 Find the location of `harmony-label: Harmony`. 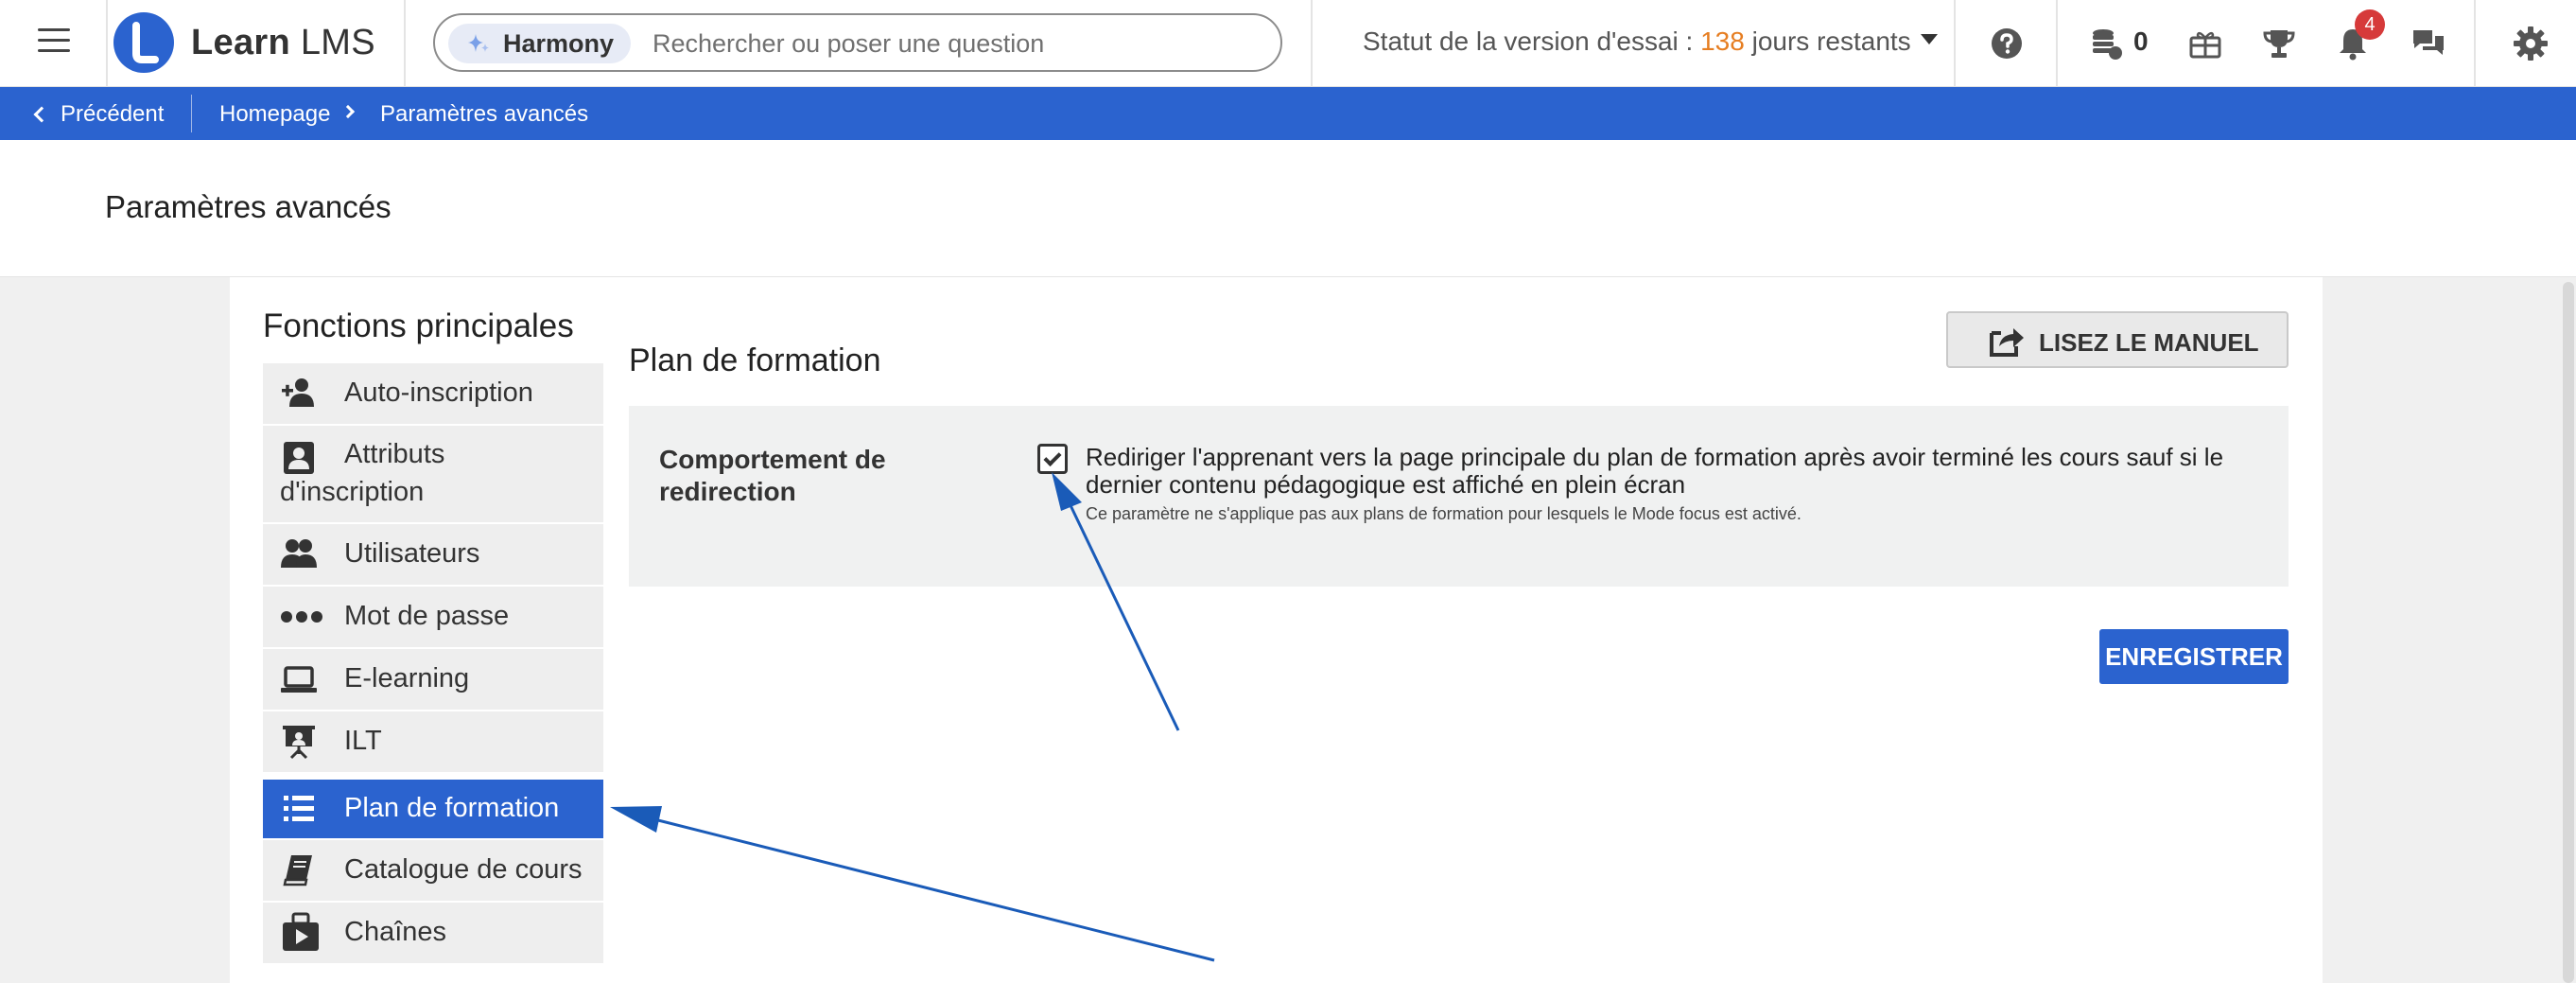

harmony-label: Harmony is located at coordinates (559, 43).